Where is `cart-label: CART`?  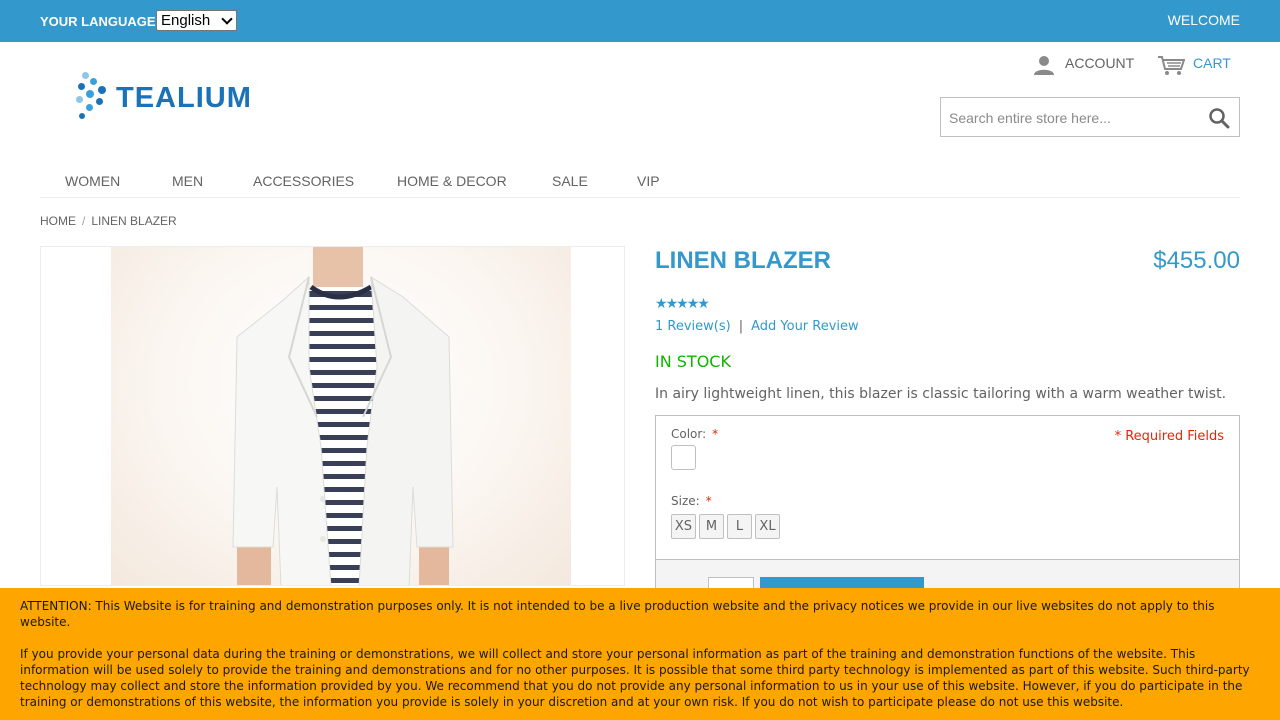
cart-label: CART is located at coordinates (1212, 63).